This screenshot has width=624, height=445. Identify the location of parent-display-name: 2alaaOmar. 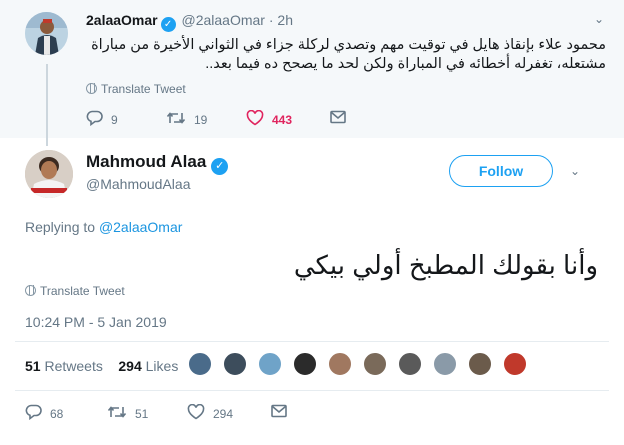
(122, 20).